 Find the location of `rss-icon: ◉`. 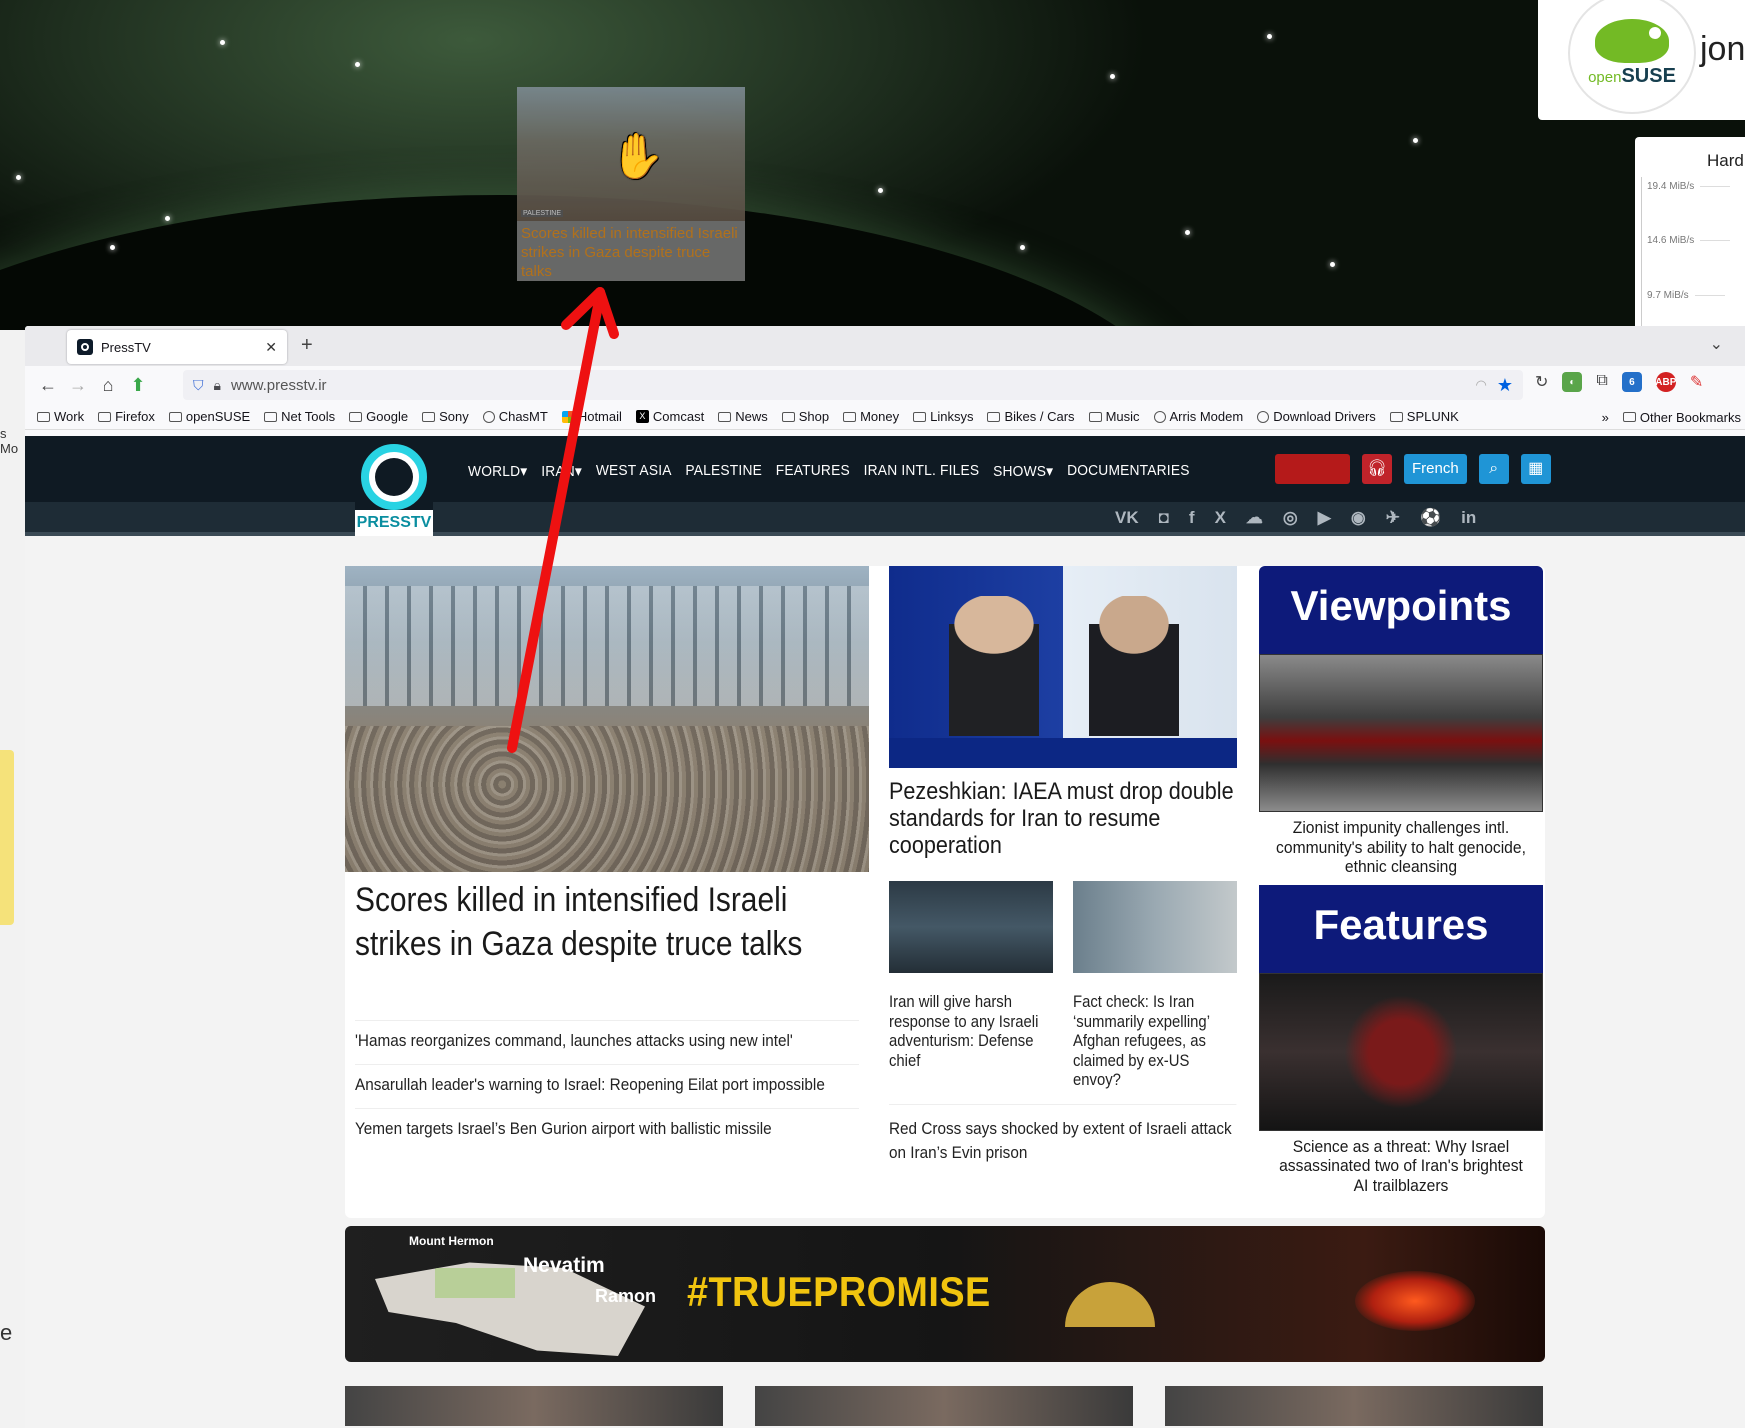

rss-icon: ◉ is located at coordinates (1358, 518).